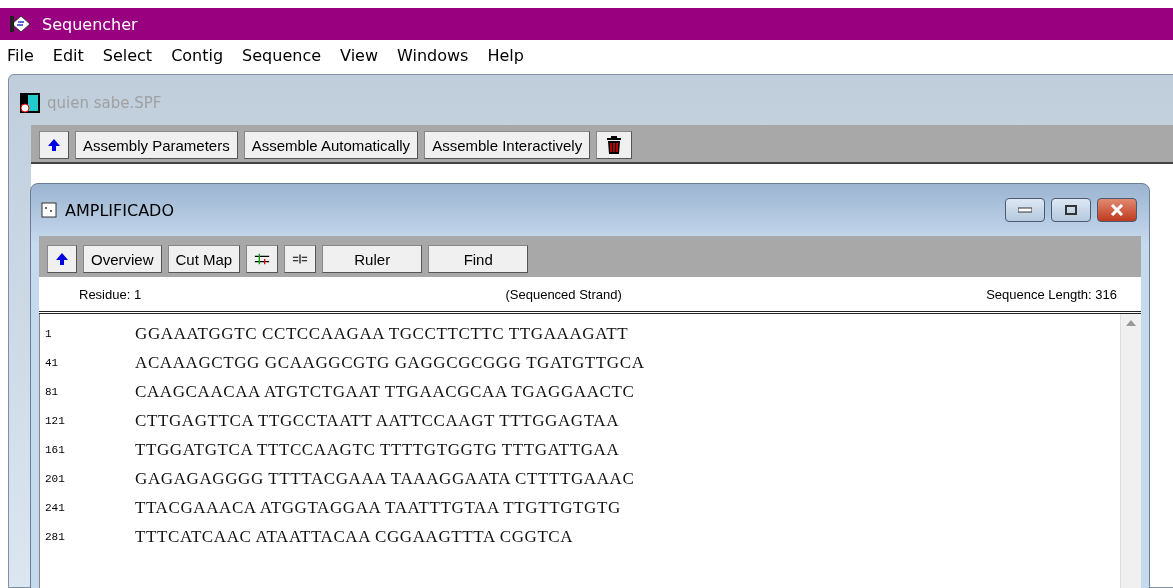 The height and width of the screenshot is (588, 1173). Describe the element at coordinates (359, 55) in the screenshot. I see `menu-item: View` at that location.